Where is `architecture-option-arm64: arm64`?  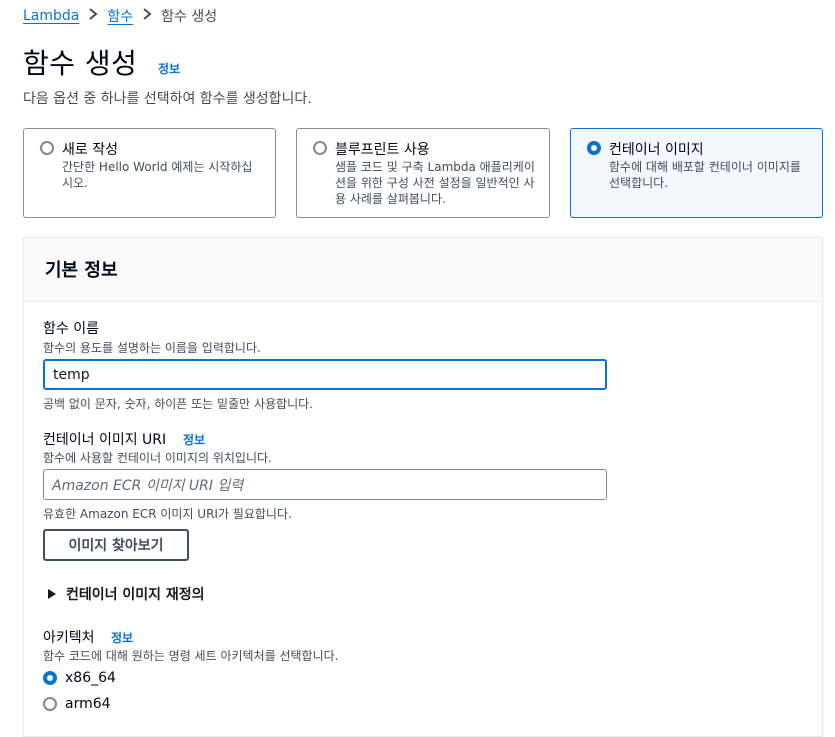 architecture-option-arm64: arm64 is located at coordinates (77, 704).